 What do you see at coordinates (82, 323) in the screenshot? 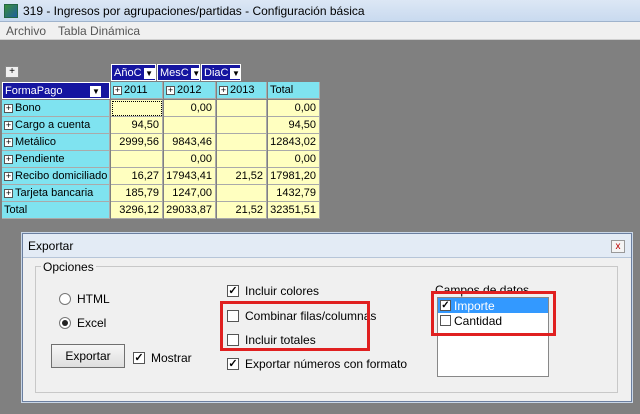
I see `radio-excel: Excel` at bounding box center [82, 323].